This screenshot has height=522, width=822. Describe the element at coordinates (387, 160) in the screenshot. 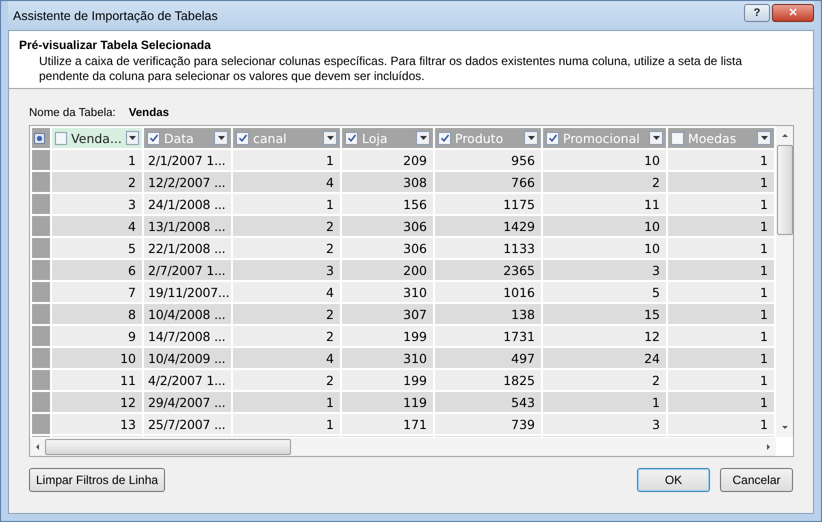

I see `table-cell: 209` at that location.